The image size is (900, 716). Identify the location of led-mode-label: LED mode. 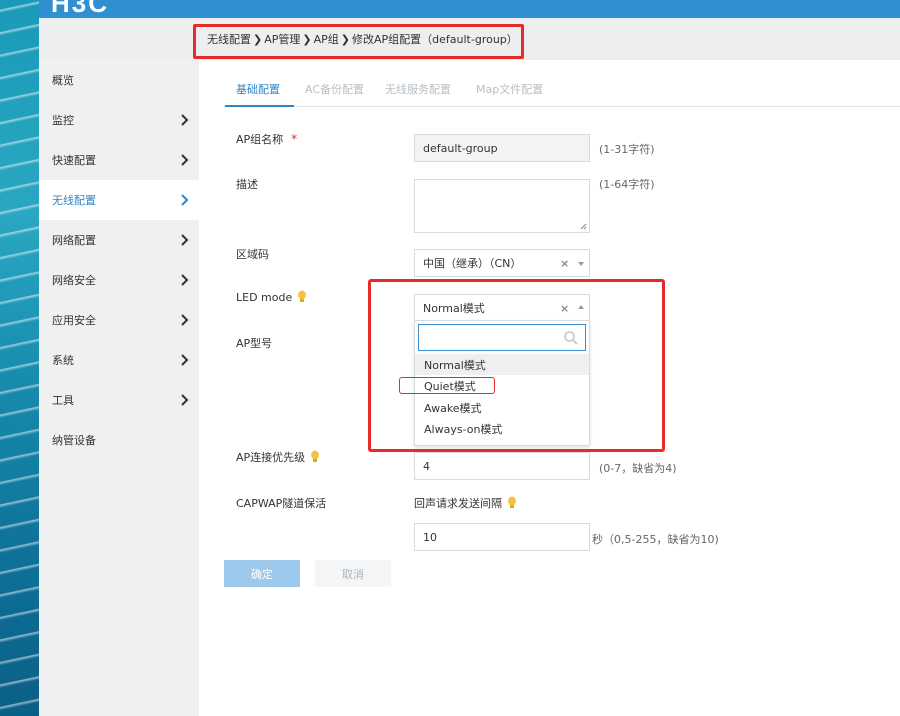
(271, 297).